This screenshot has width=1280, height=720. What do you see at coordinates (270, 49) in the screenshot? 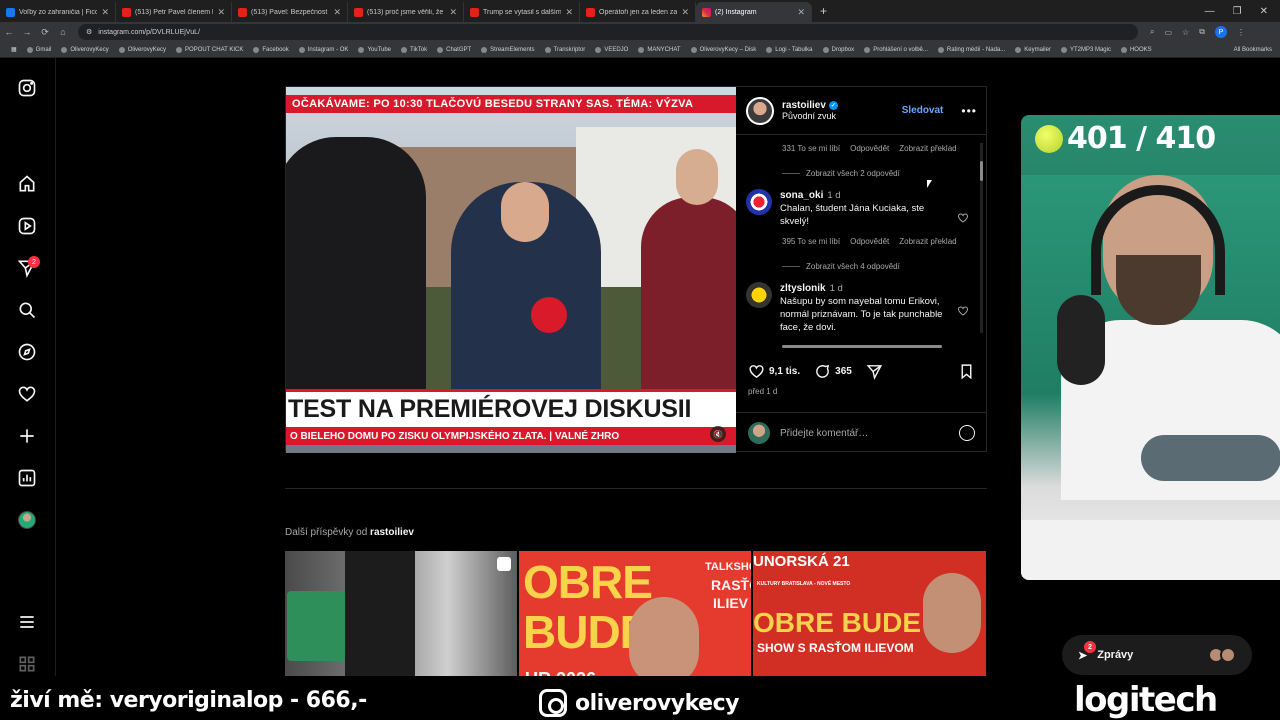
I see `bookmark-item: Facebook` at bounding box center [270, 49].